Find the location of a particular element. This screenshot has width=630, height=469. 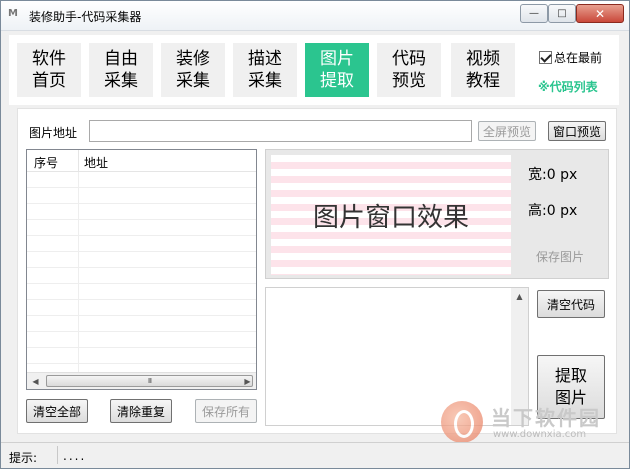

preview-placeholder-text: 图片窗口效果 is located at coordinates (390, 218).